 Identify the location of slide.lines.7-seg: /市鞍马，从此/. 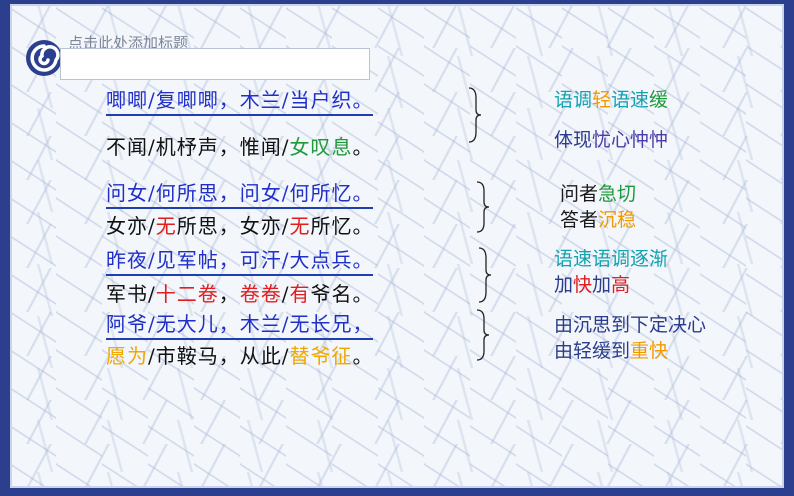
(219, 356).